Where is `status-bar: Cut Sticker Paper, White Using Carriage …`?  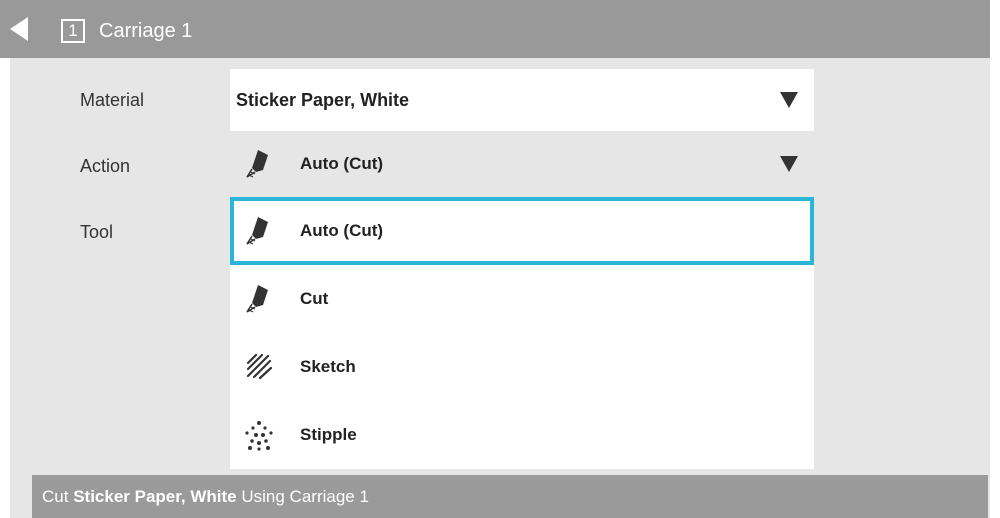 status-bar: Cut Sticker Paper, White Using Carriage … is located at coordinates (510, 496).